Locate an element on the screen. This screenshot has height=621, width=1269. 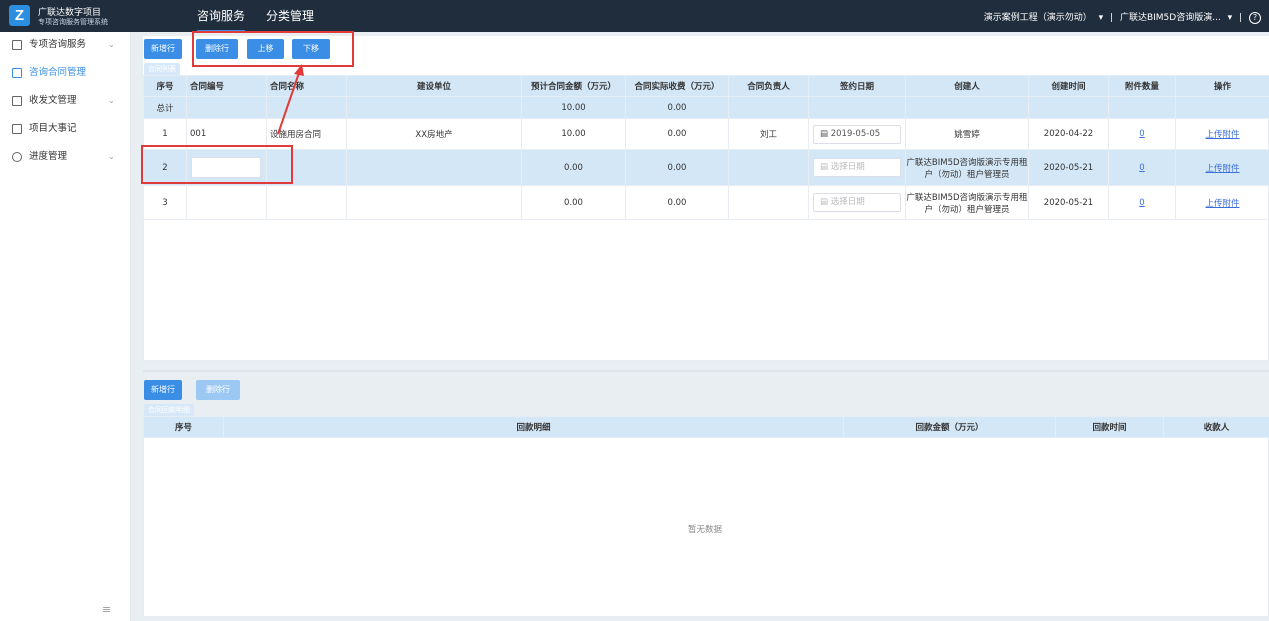
sidebar-item-label: 咨询合同管理 is located at coordinates (58, 72).